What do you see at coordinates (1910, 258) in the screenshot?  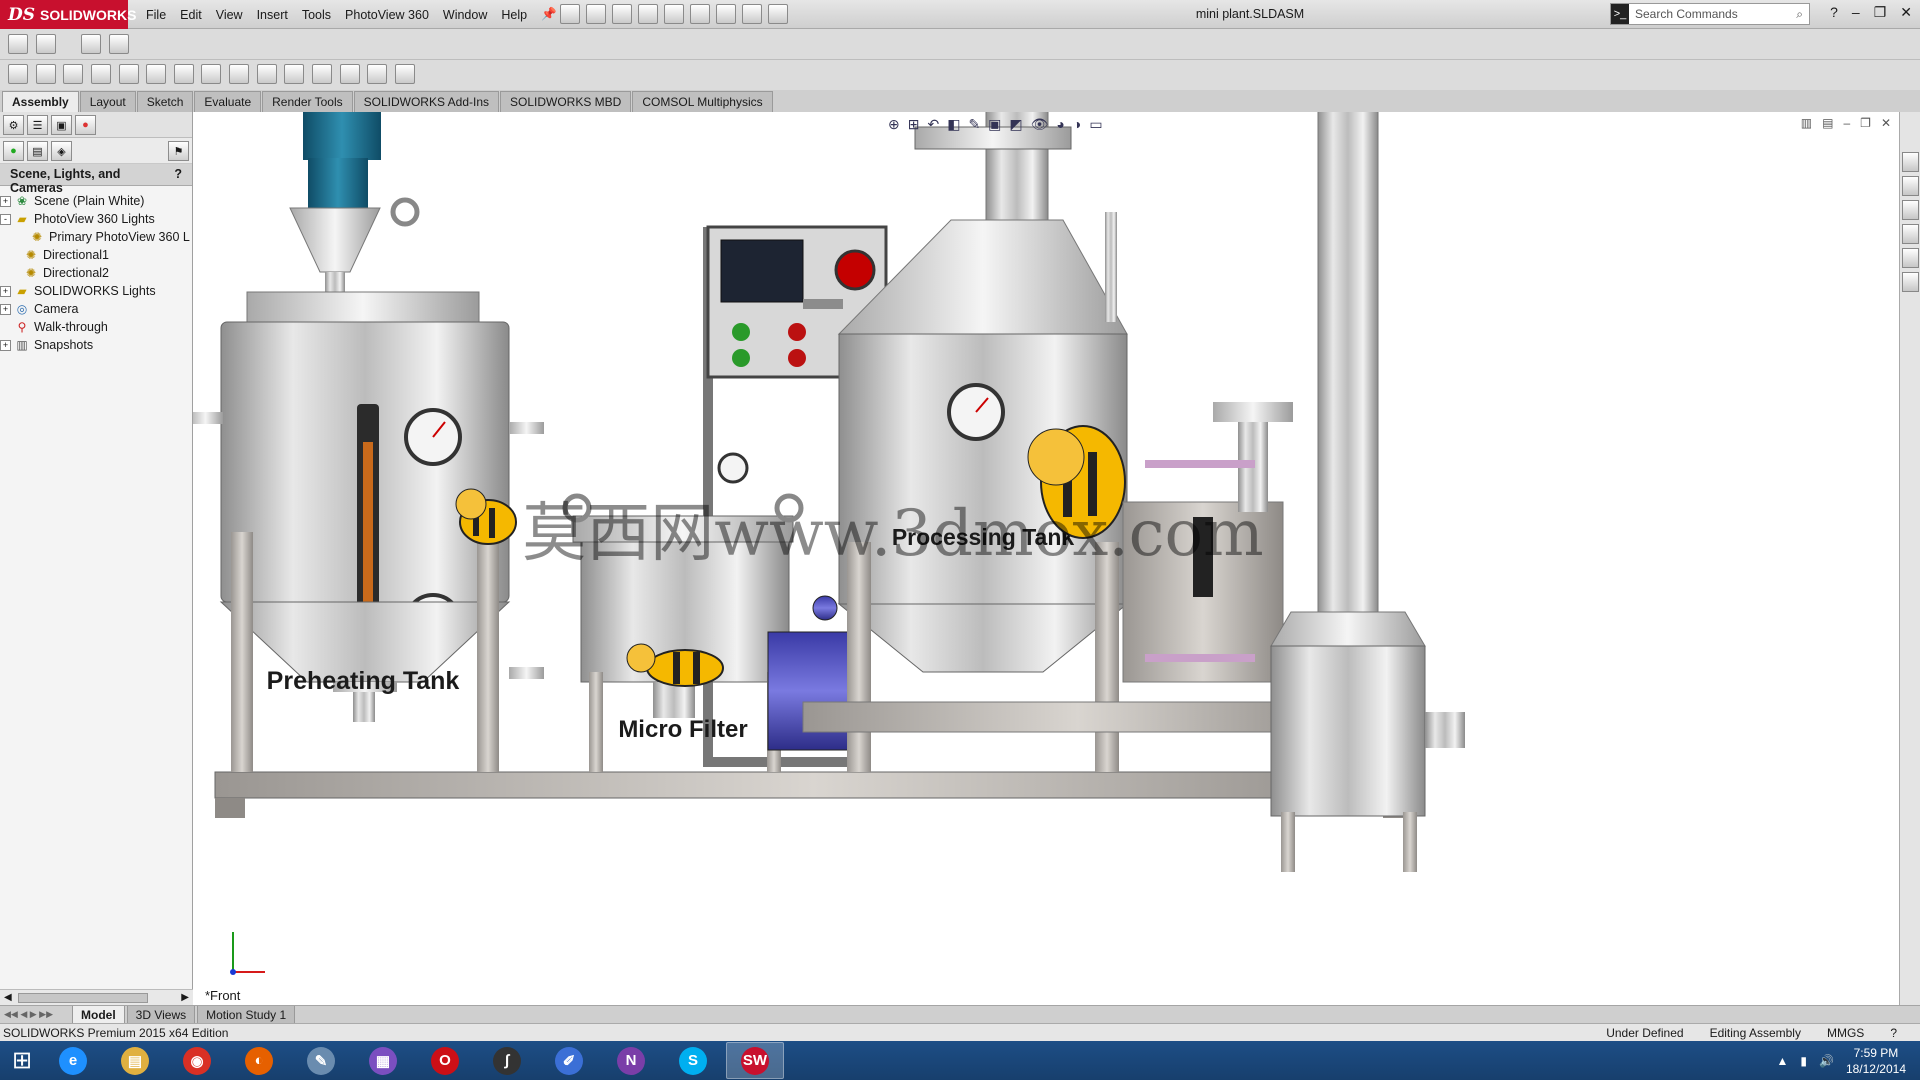 I see `appearances-scenes-icon` at bounding box center [1910, 258].